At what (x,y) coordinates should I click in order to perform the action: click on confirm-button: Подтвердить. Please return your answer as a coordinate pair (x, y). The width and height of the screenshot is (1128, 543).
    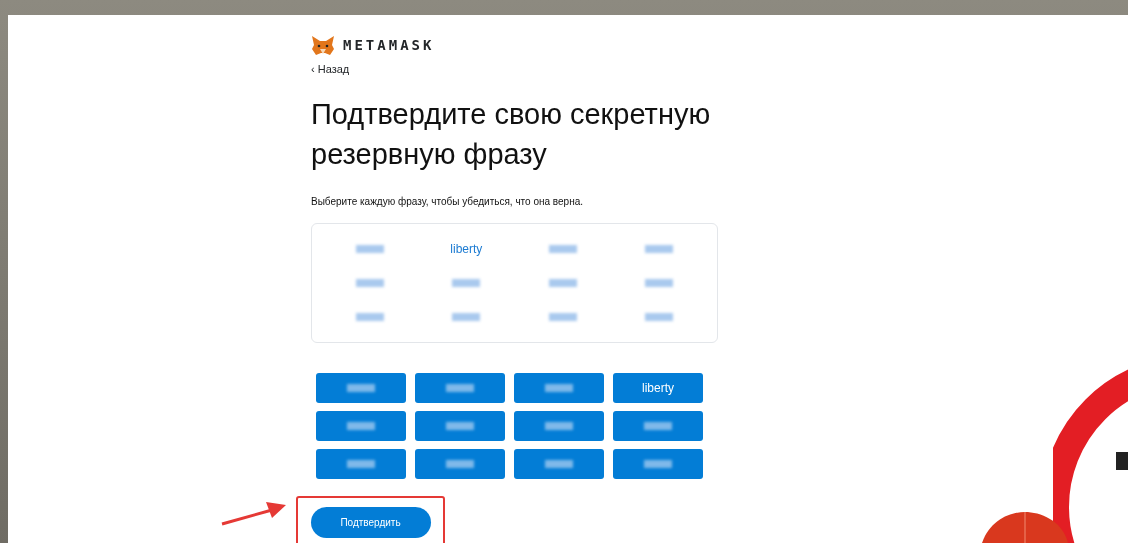
    Looking at the image, I should click on (370, 522).